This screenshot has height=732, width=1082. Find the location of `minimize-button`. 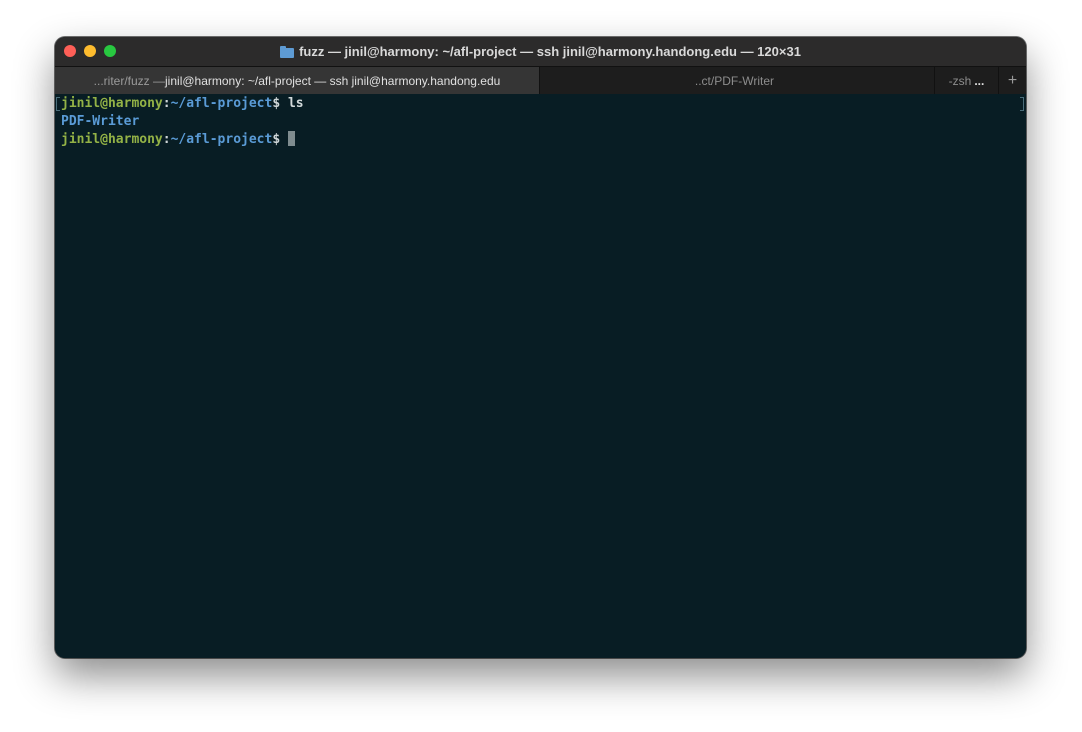

minimize-button is located at coordinates (90, 51).